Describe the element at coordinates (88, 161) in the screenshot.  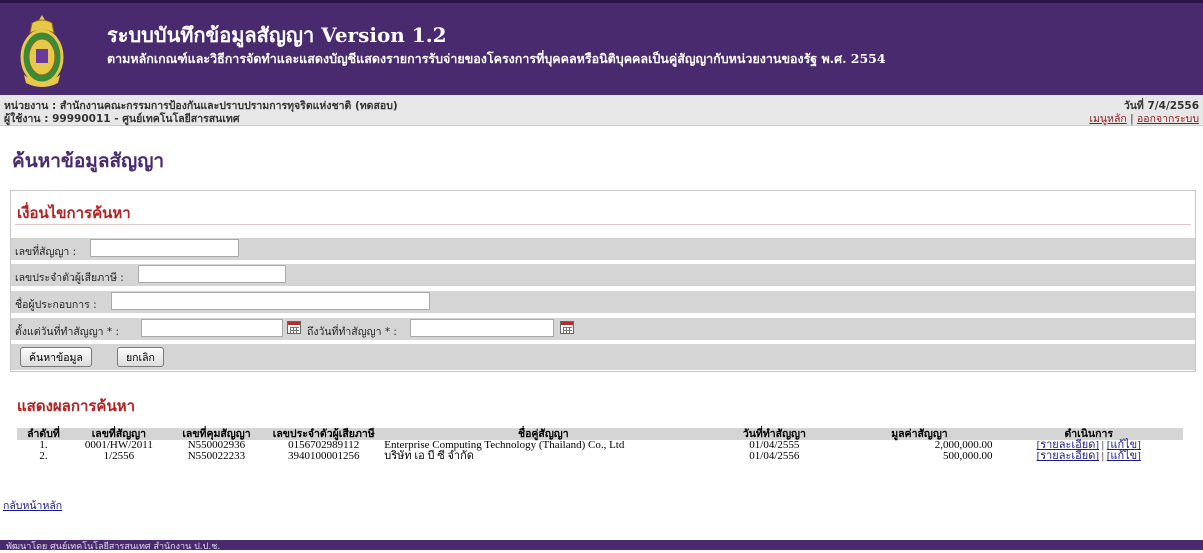
I see `page-title: ค้นหาข้อมูลสัญญา` at that location.